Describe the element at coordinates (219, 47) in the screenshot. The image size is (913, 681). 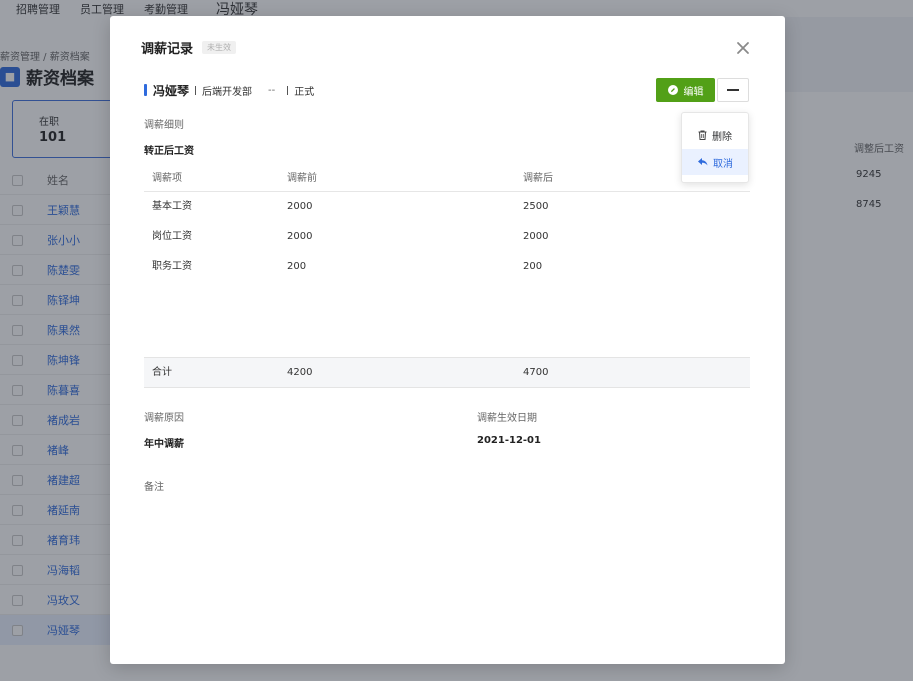
I see `status-badge: 未生效` at that location.